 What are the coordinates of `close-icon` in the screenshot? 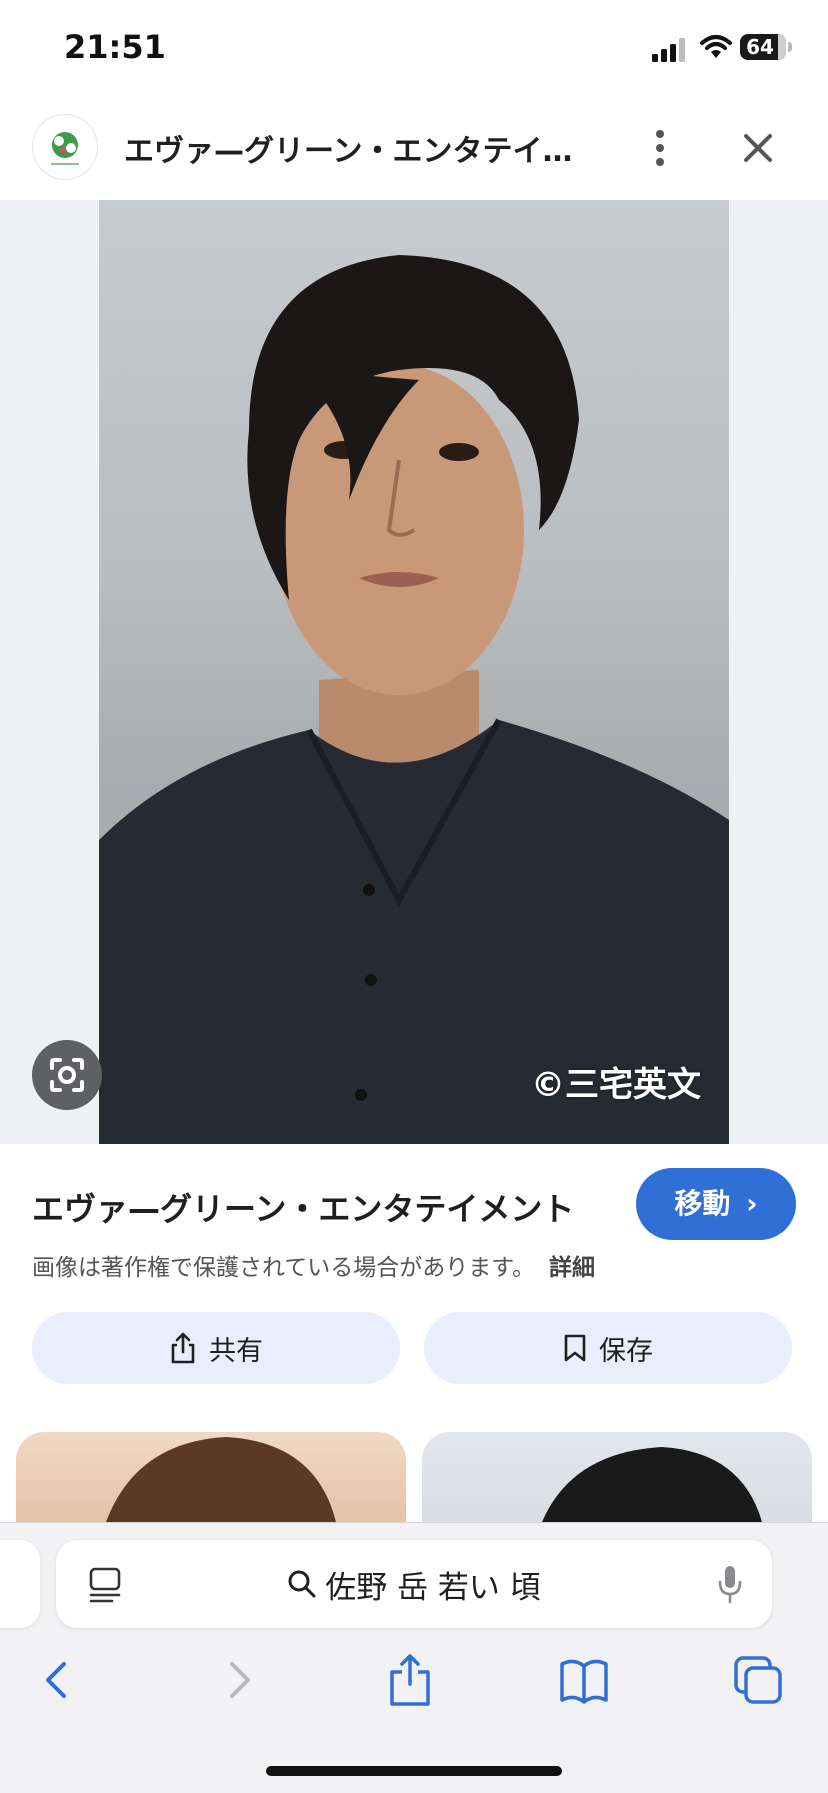 It's located at (758, 148).